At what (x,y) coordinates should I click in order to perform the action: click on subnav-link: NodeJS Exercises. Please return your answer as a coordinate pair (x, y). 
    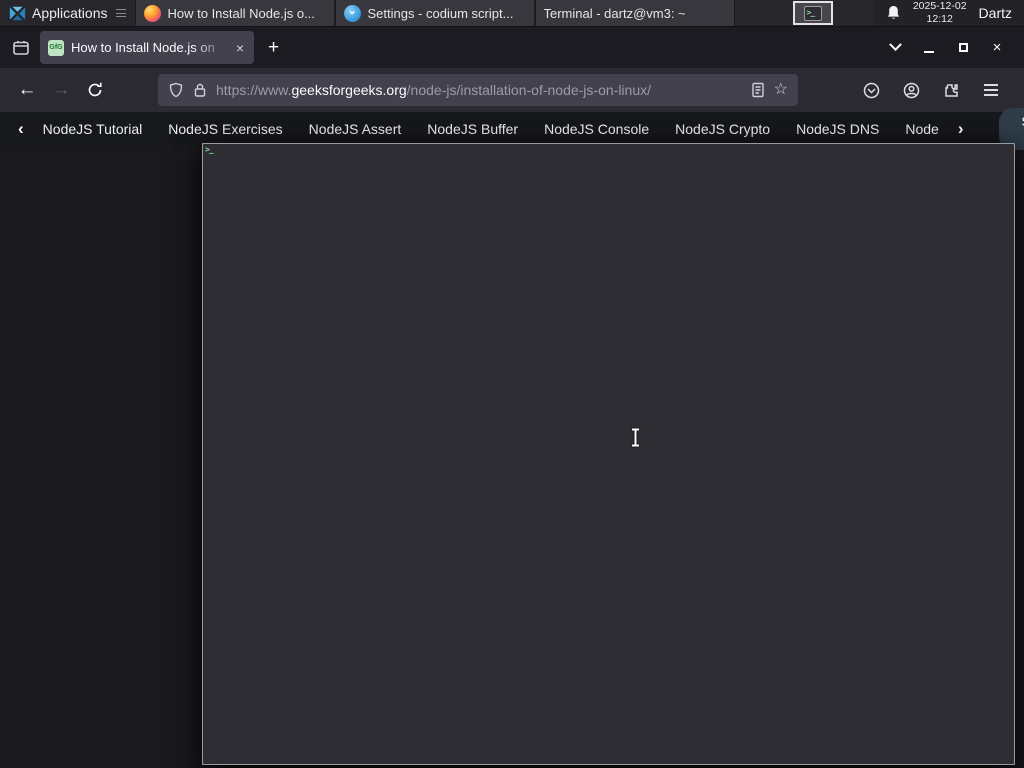
    Looking at the image, I should click on (225, 129).